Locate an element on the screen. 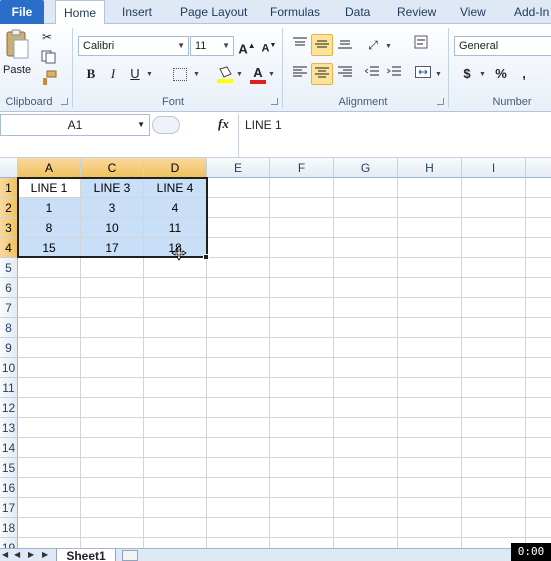  column-header-i: I is located at coordinates (494, 168).